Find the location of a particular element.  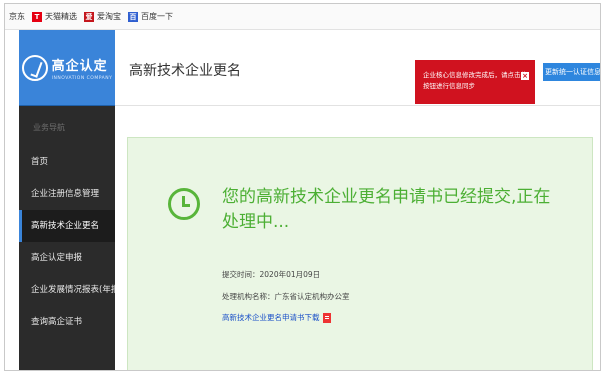

bookmark-label: 京东 is located at coordinates (17, 16).